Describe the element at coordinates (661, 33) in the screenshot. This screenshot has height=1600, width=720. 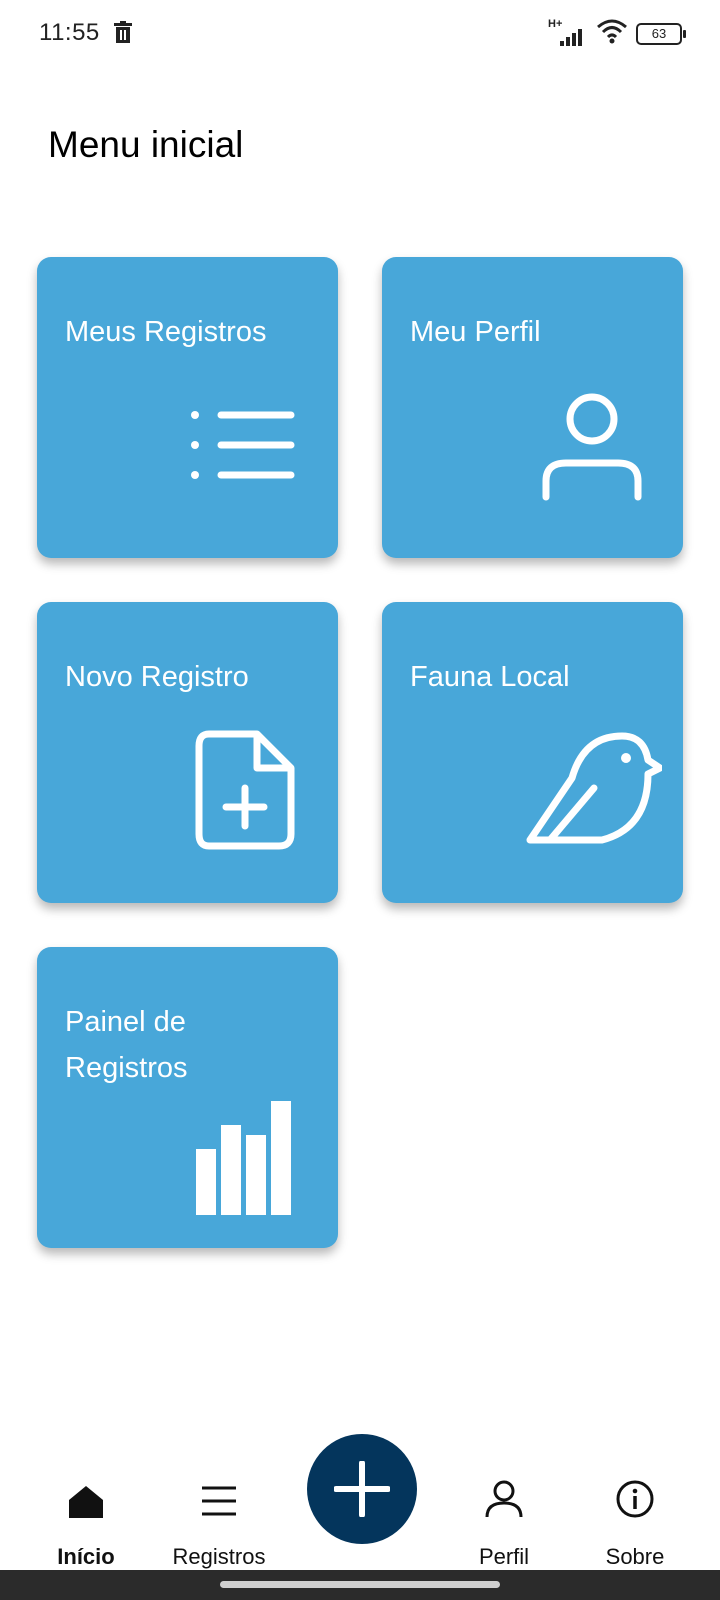
I see `battery-icon: 63` at that location.